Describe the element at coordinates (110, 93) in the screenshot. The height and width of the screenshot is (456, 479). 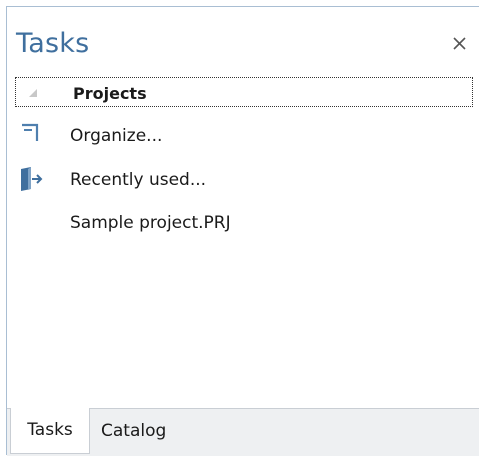
I see `group-label: Projects` at that location.